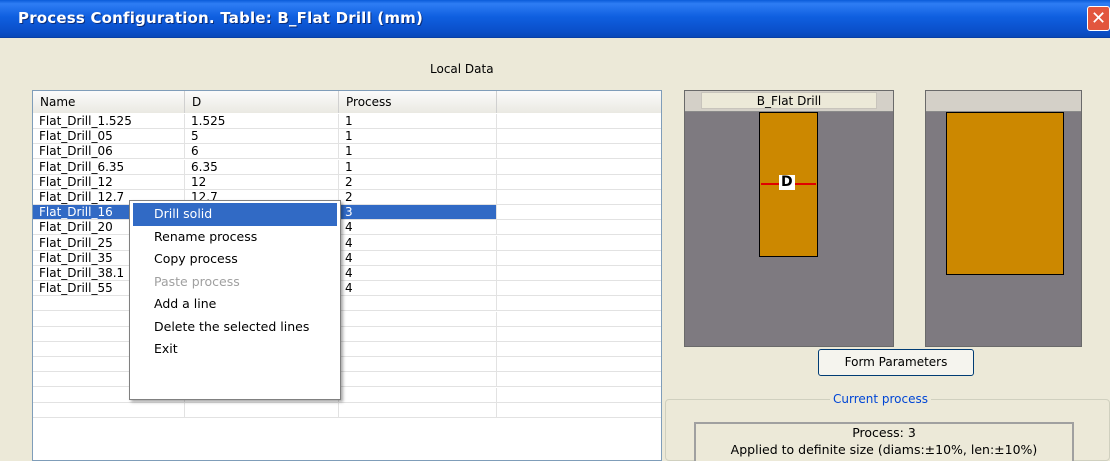 This screenshot has height=461, width=1110. What do you see at coordinates (235, 349) in the screenshot?
I see `menu-item-exit: Exit` at bounding box center [235, 349].